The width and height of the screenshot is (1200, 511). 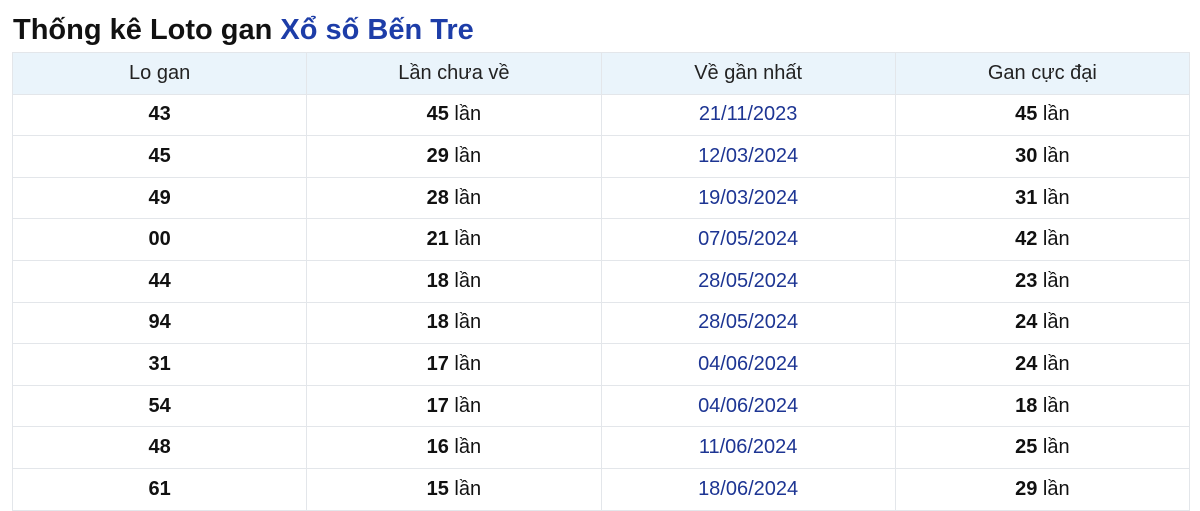 I want to click on last-date-cell: 18/06/2024, so click(x=748, y=489).